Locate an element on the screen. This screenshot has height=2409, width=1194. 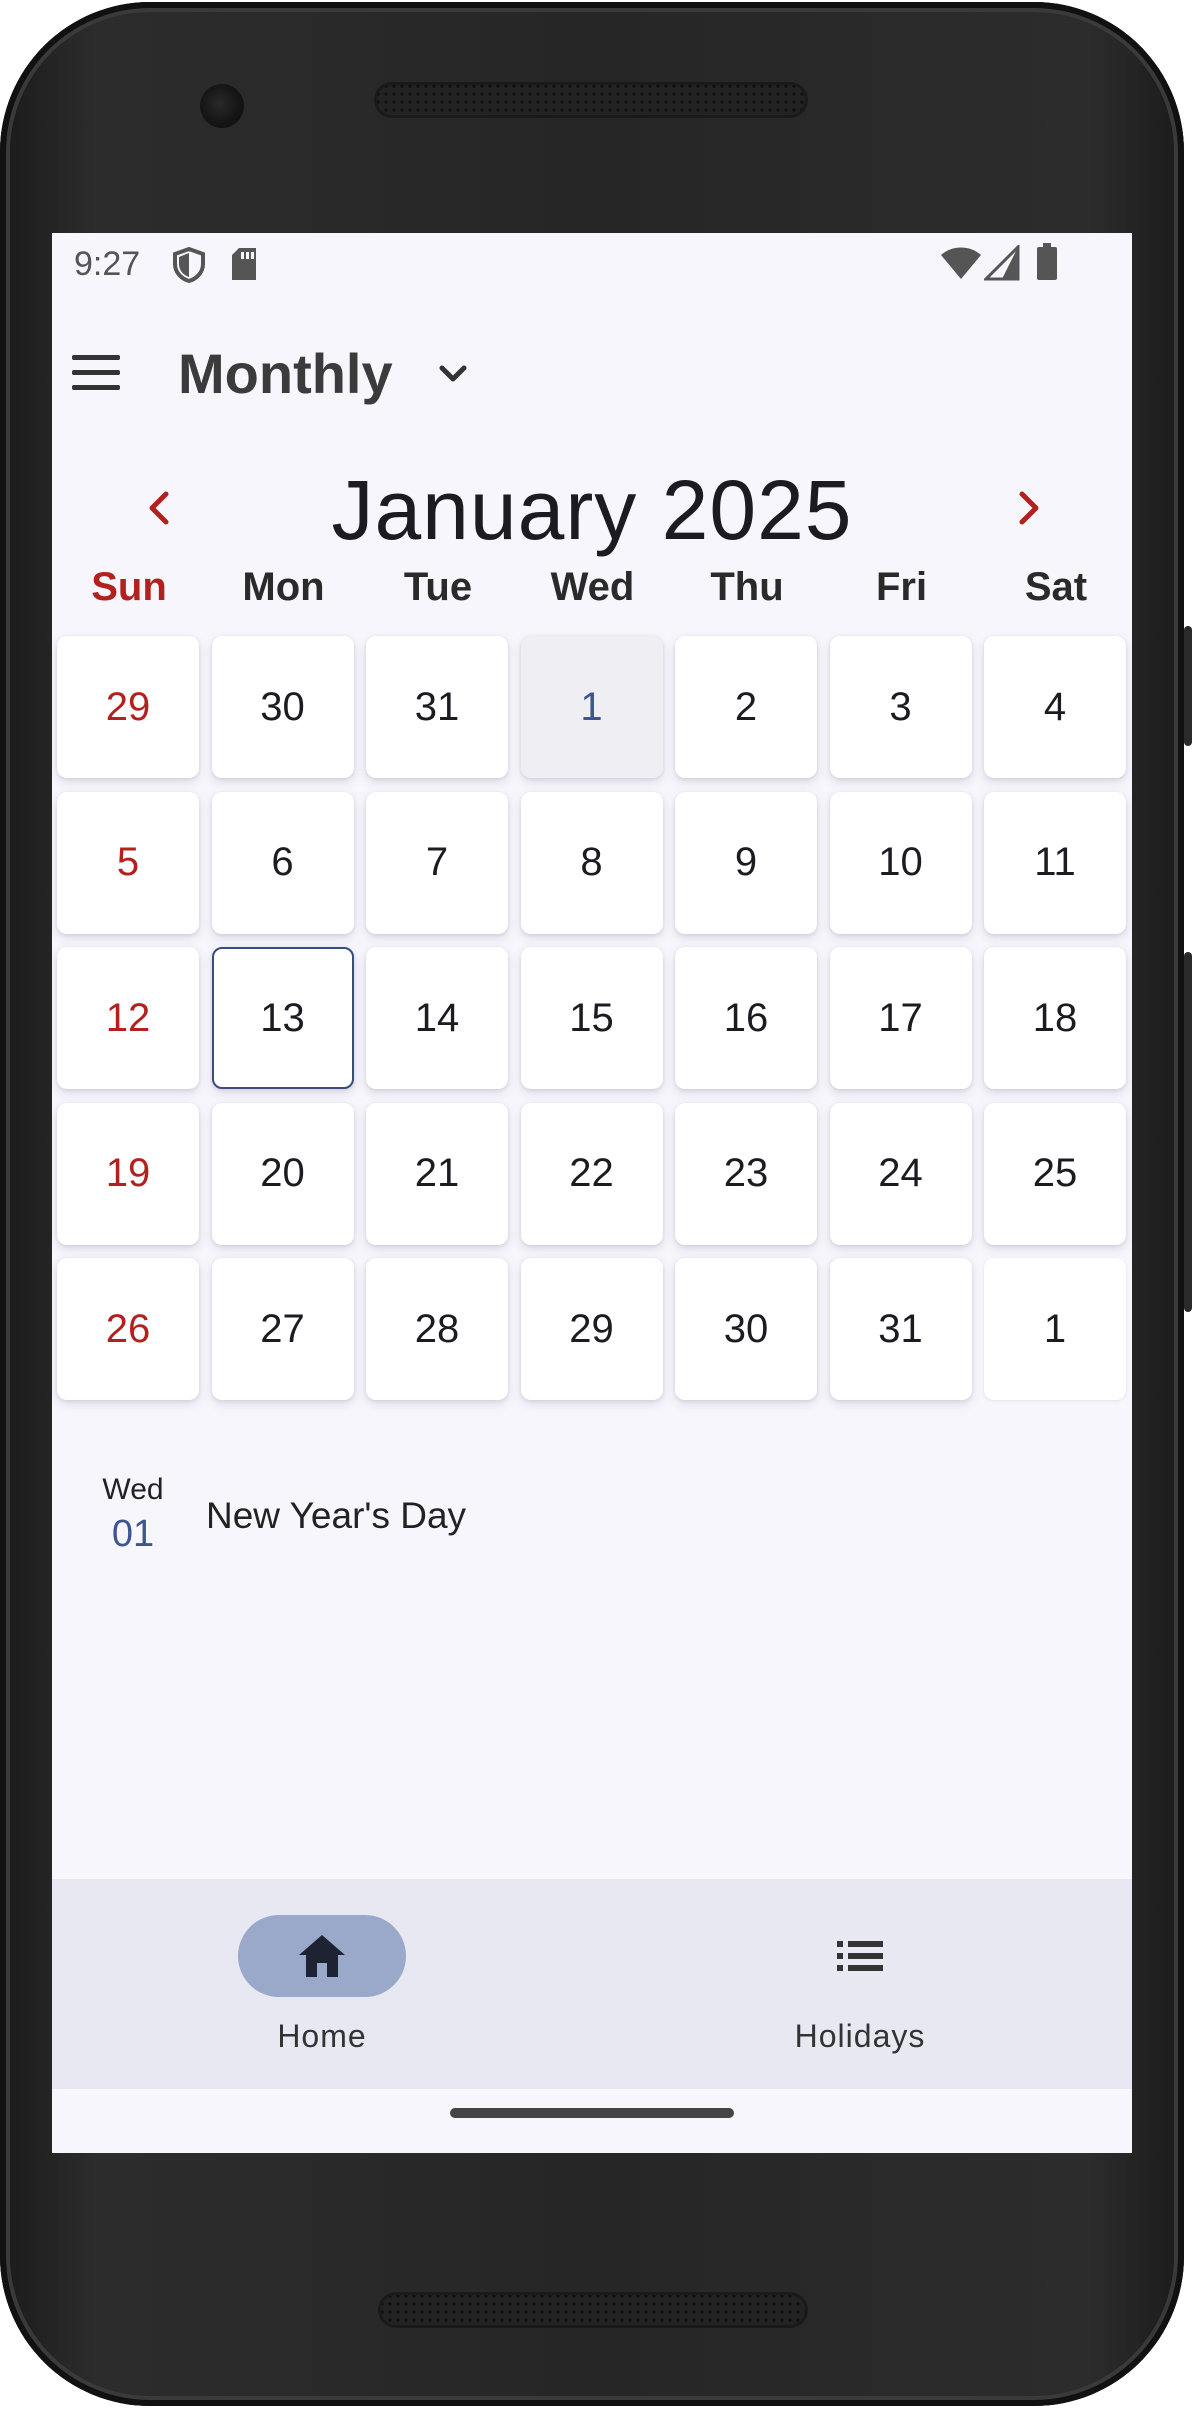
volume-button is located at coordinates (1188, 686).